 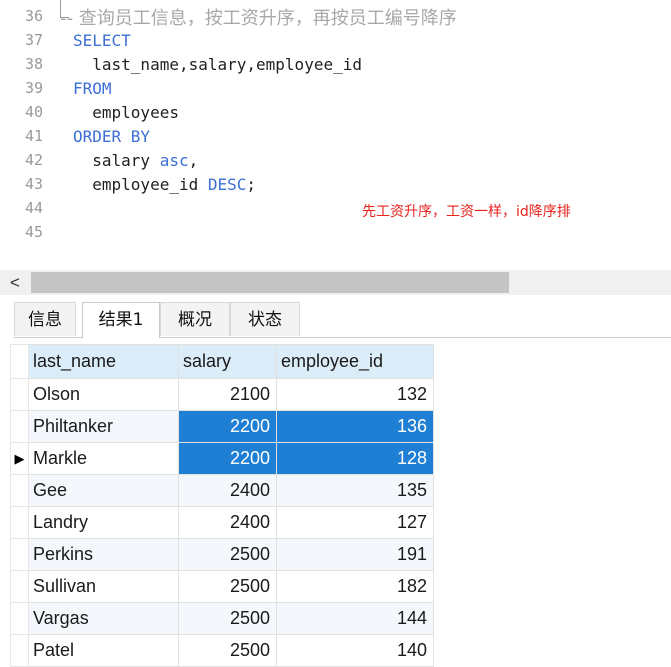 I want to click on line-number: 42, so click(x=34, y=160).